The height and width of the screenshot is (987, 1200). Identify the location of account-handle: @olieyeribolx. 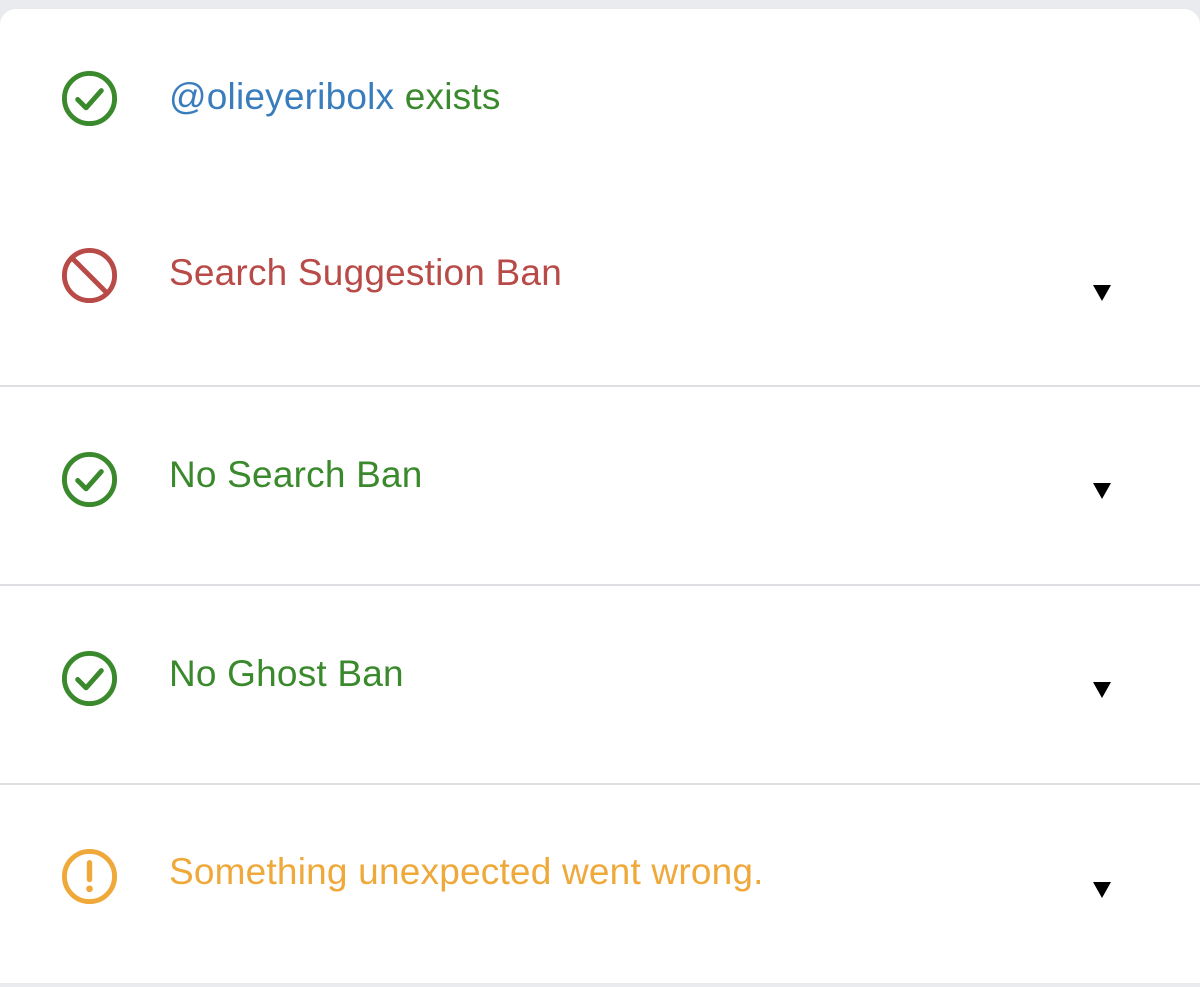
(281, 96).